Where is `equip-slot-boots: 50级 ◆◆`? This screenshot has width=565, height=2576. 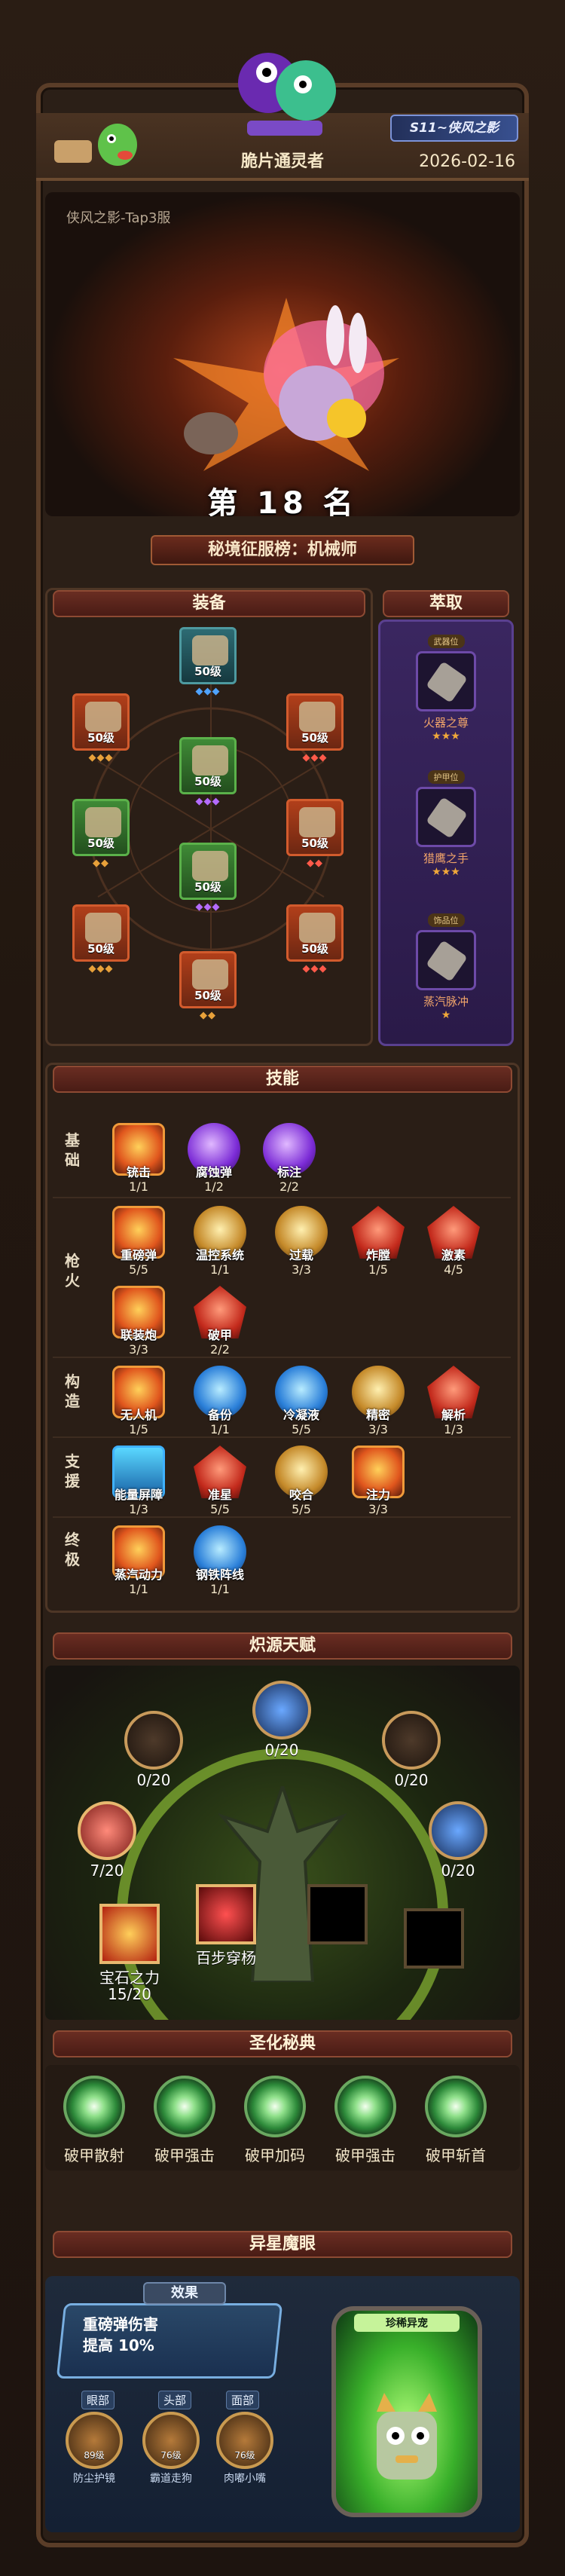 equip-slot-boots: 50级 ◆◆ is located at coordinates (208, 991).